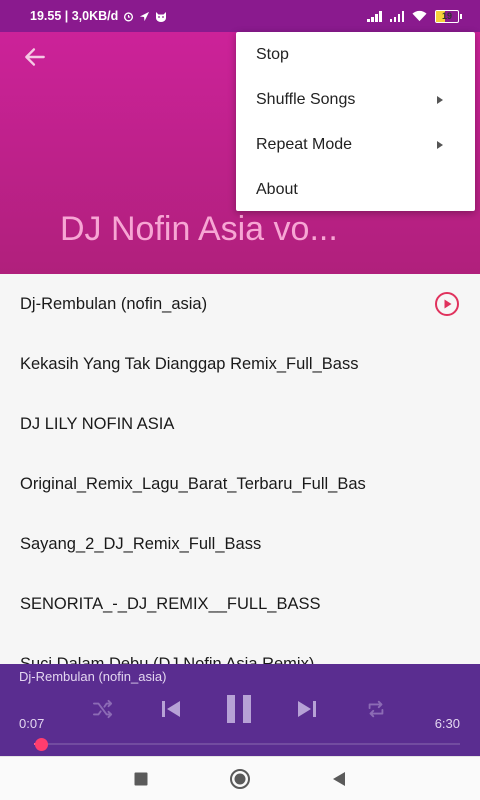 The width and height of the screenshot is (480, 800). Describe the element at coordinates (145, 16) in the screenshot. I see `location-icon` at that location.